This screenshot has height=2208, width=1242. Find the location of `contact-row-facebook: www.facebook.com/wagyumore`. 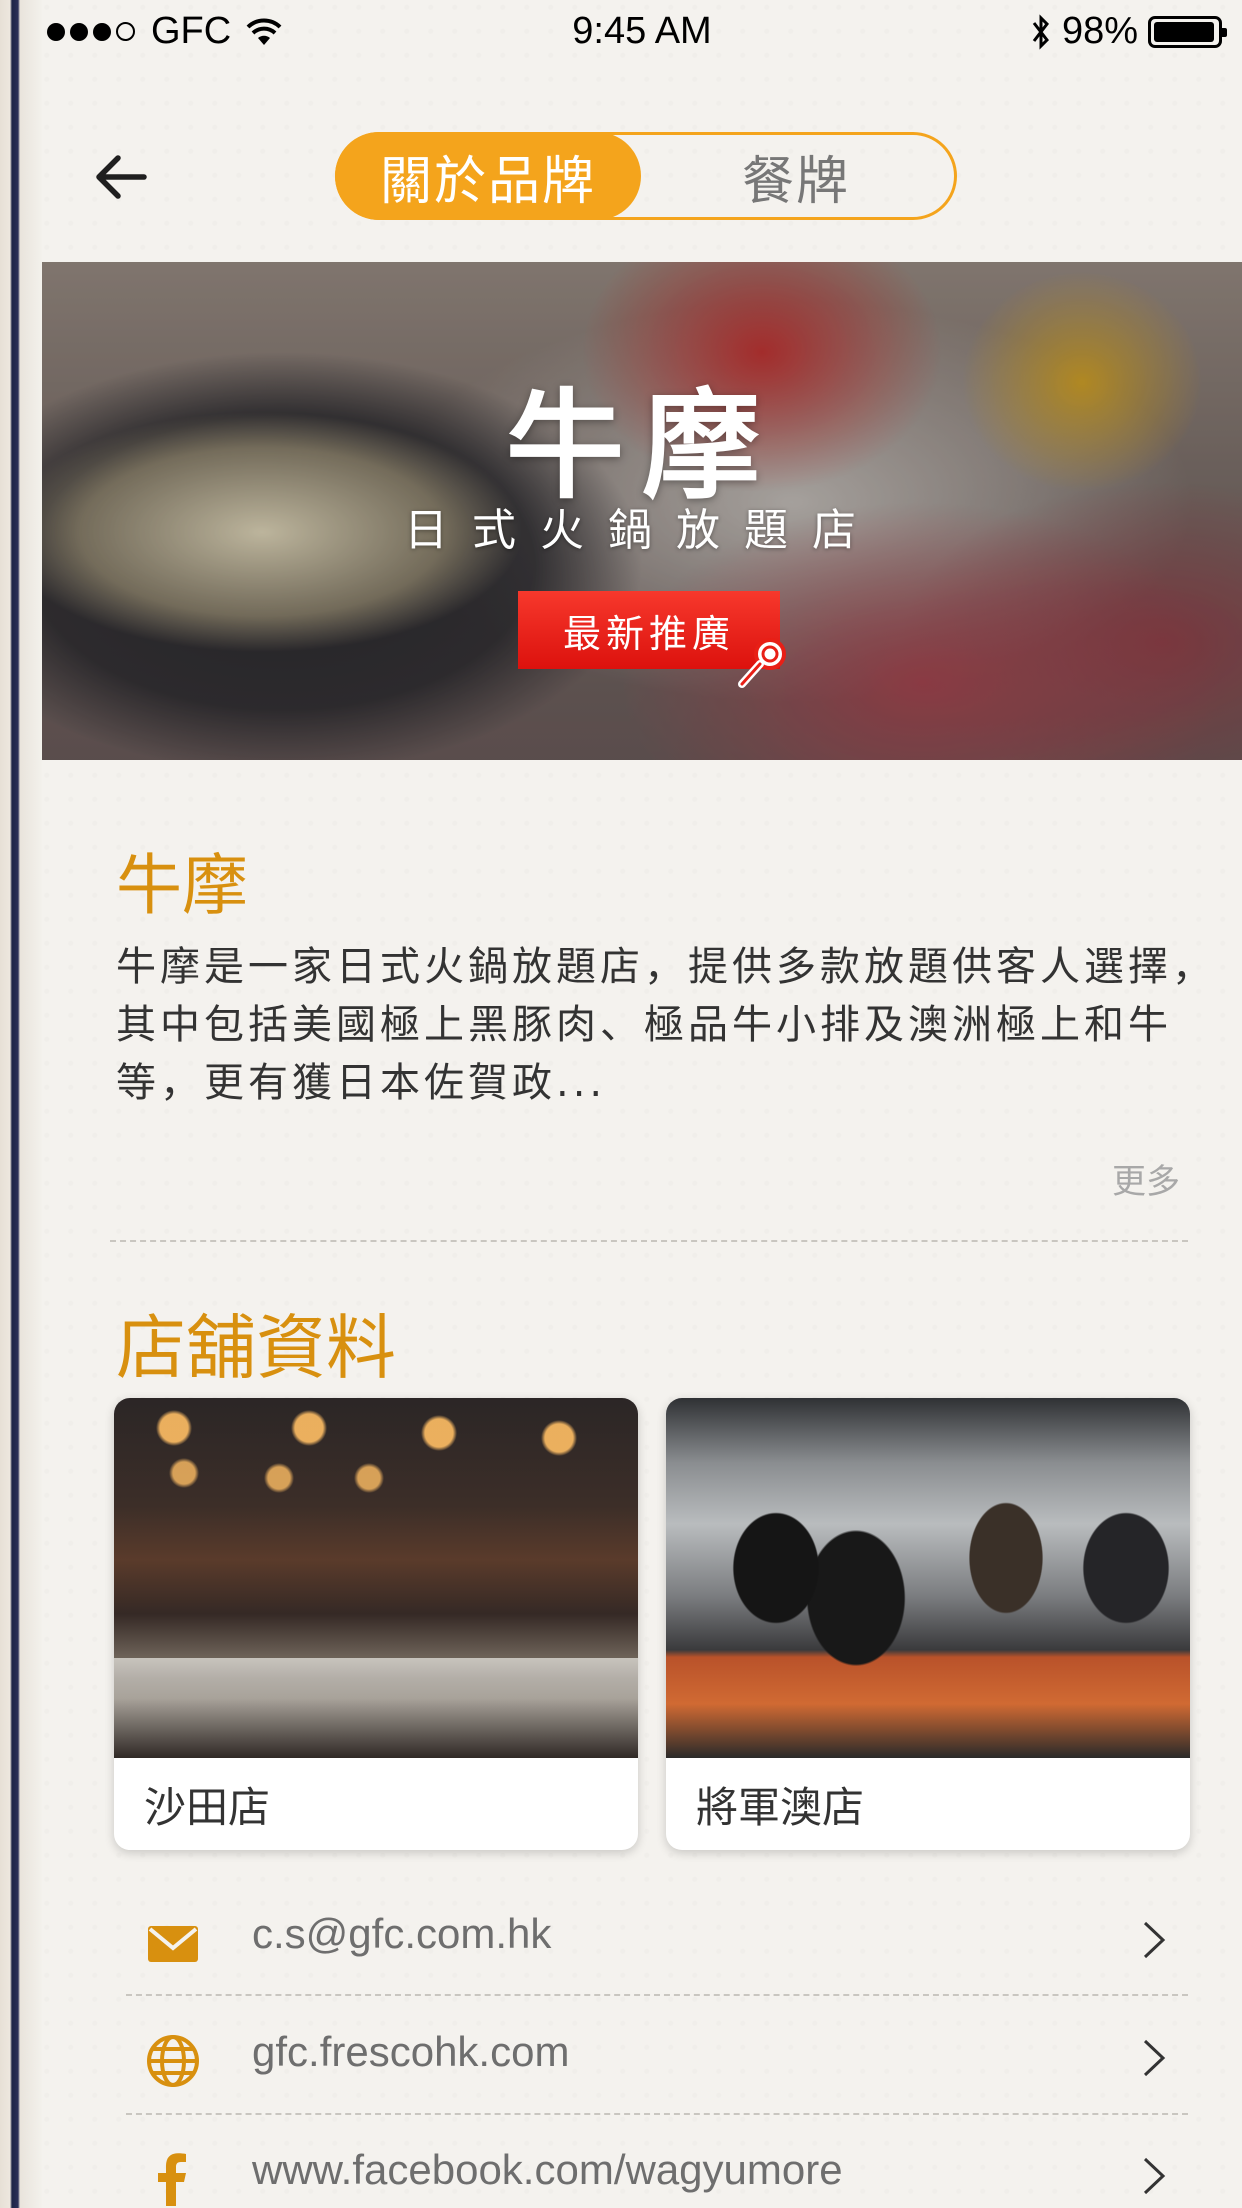

contact-row-facebook: www.facebook.com/wagyumore is located at coordinates (668, 2166).